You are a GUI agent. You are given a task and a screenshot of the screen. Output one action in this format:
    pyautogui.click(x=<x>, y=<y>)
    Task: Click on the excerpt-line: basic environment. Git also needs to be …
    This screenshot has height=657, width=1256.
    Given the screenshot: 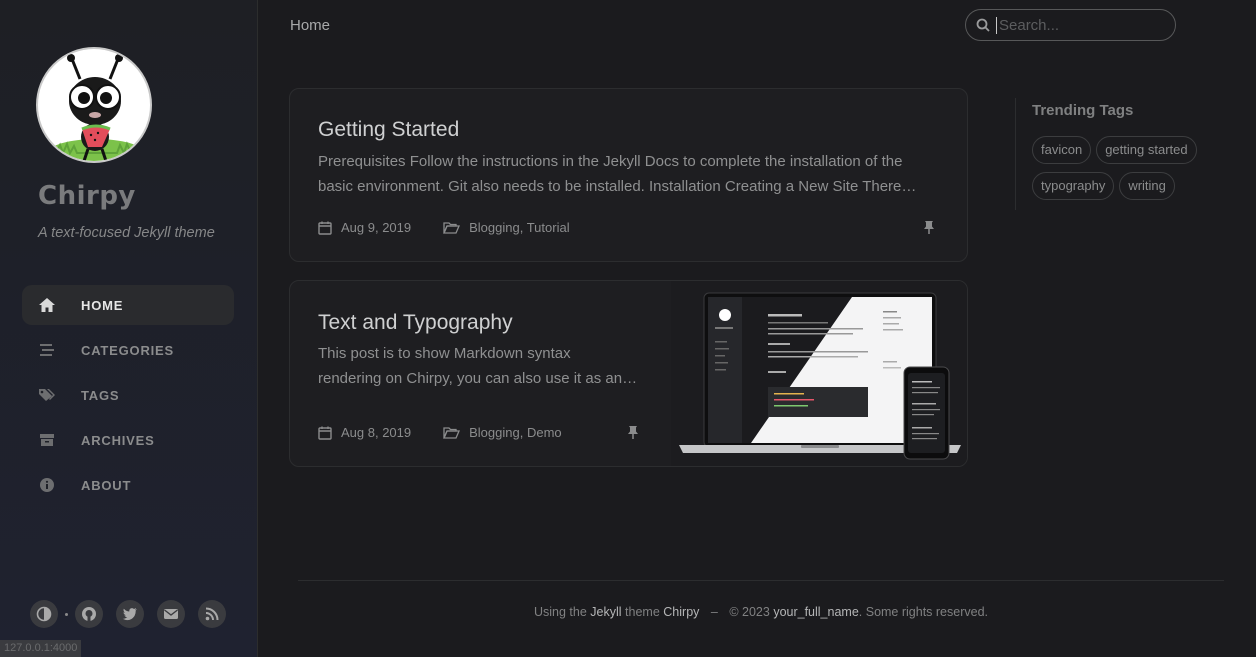 What is the action you would take?
    pyautogui.click(x=617, y=186)
    